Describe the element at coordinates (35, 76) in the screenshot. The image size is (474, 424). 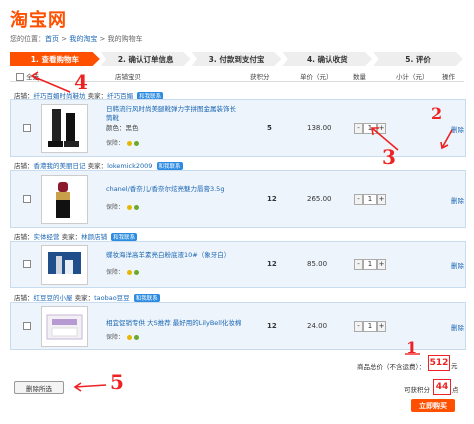
I see `annotation-arrowhead` at that location.